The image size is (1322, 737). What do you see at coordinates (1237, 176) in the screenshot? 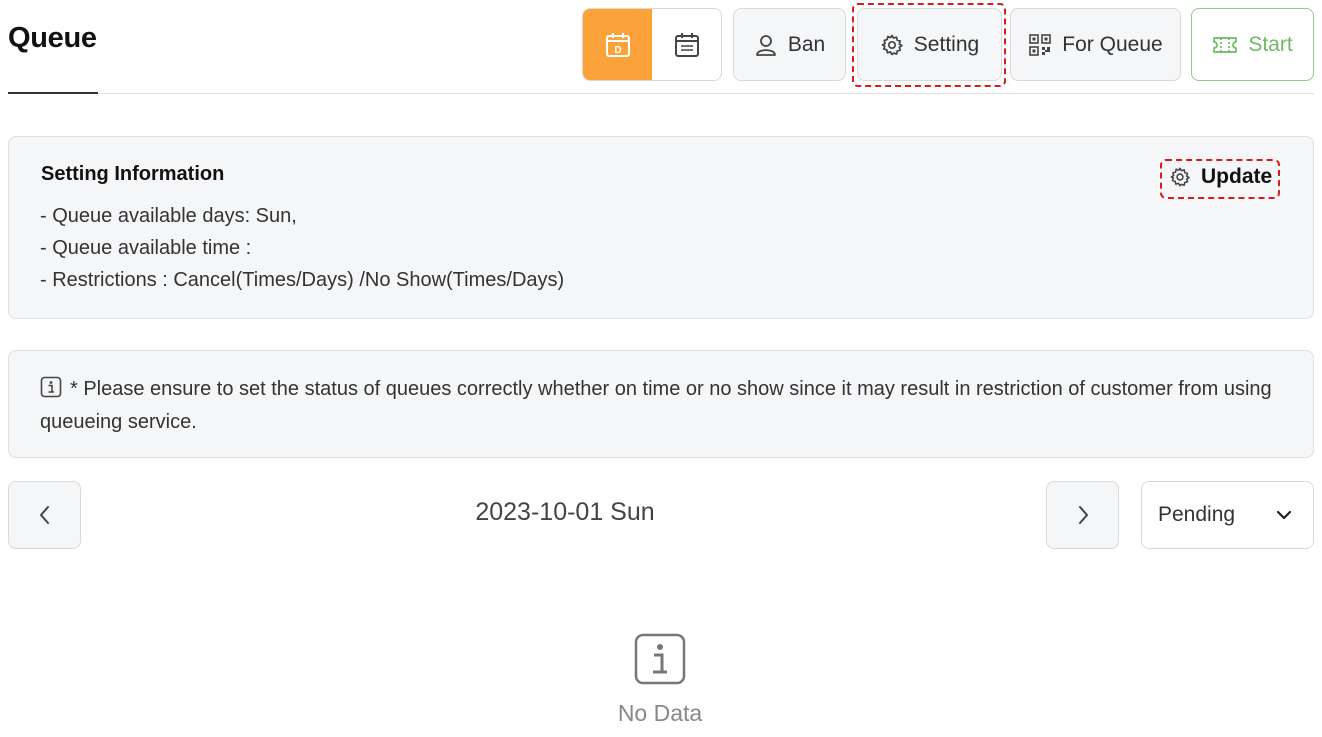
I see `update-label: Update` at bounding box center [1237, 176].